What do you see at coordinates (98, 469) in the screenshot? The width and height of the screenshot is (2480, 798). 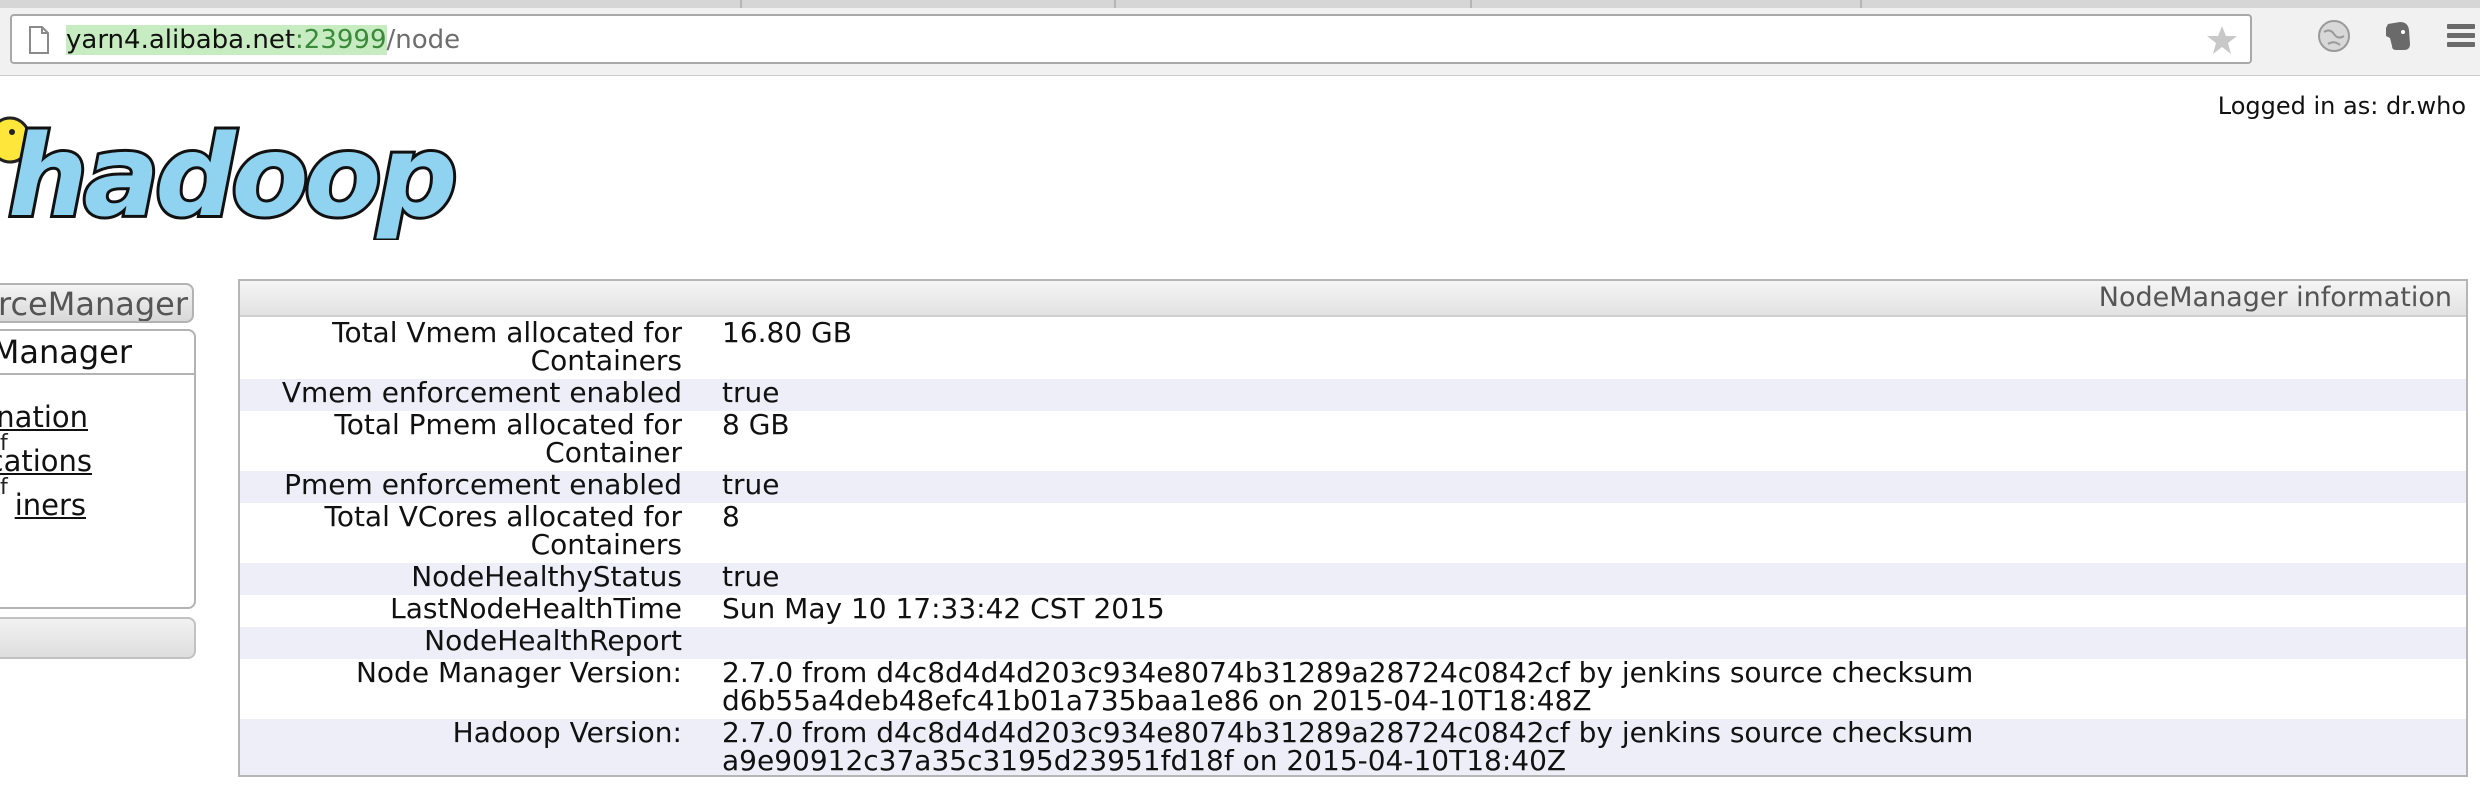 I see `nav-nodemanager-section: Manager nation f cations f iners` at bounding box center [98, 469].